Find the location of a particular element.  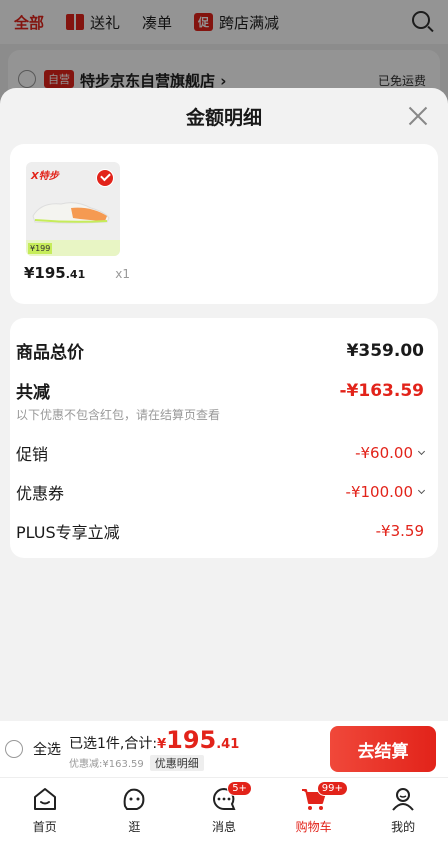

total-line: 已选1件,合计: ¥ 195 .41 is located at coordinates (154, 740).